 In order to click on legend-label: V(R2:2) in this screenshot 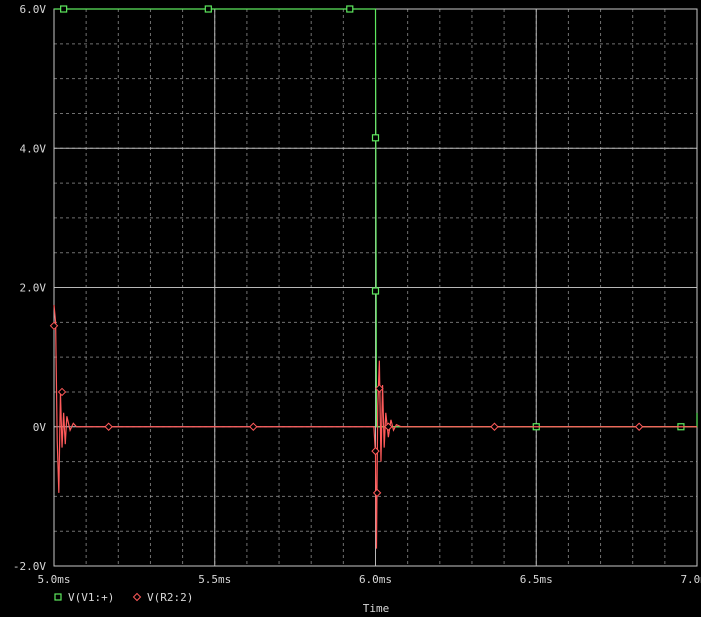, I will do `click(170, 597)`.